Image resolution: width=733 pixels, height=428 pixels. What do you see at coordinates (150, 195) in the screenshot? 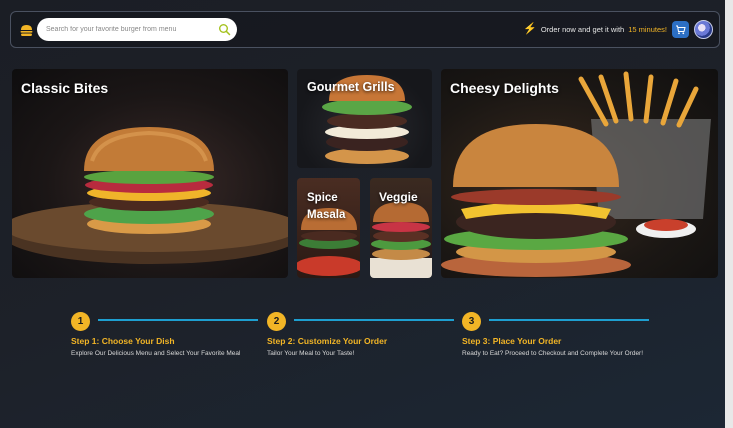
I see `classic-burger-image` at bounding box center [150, 195].